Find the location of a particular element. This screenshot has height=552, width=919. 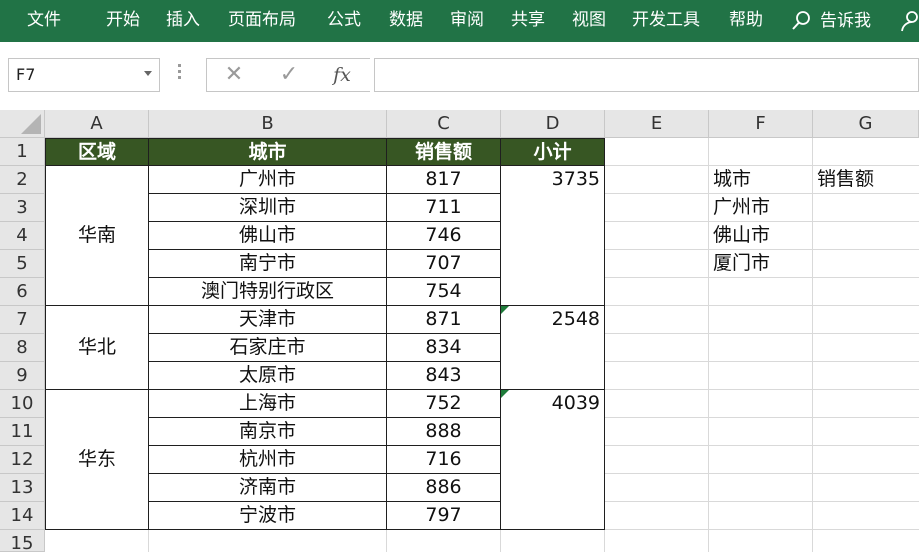

tab-review: 审阅 is located at coordinates (467, 21).